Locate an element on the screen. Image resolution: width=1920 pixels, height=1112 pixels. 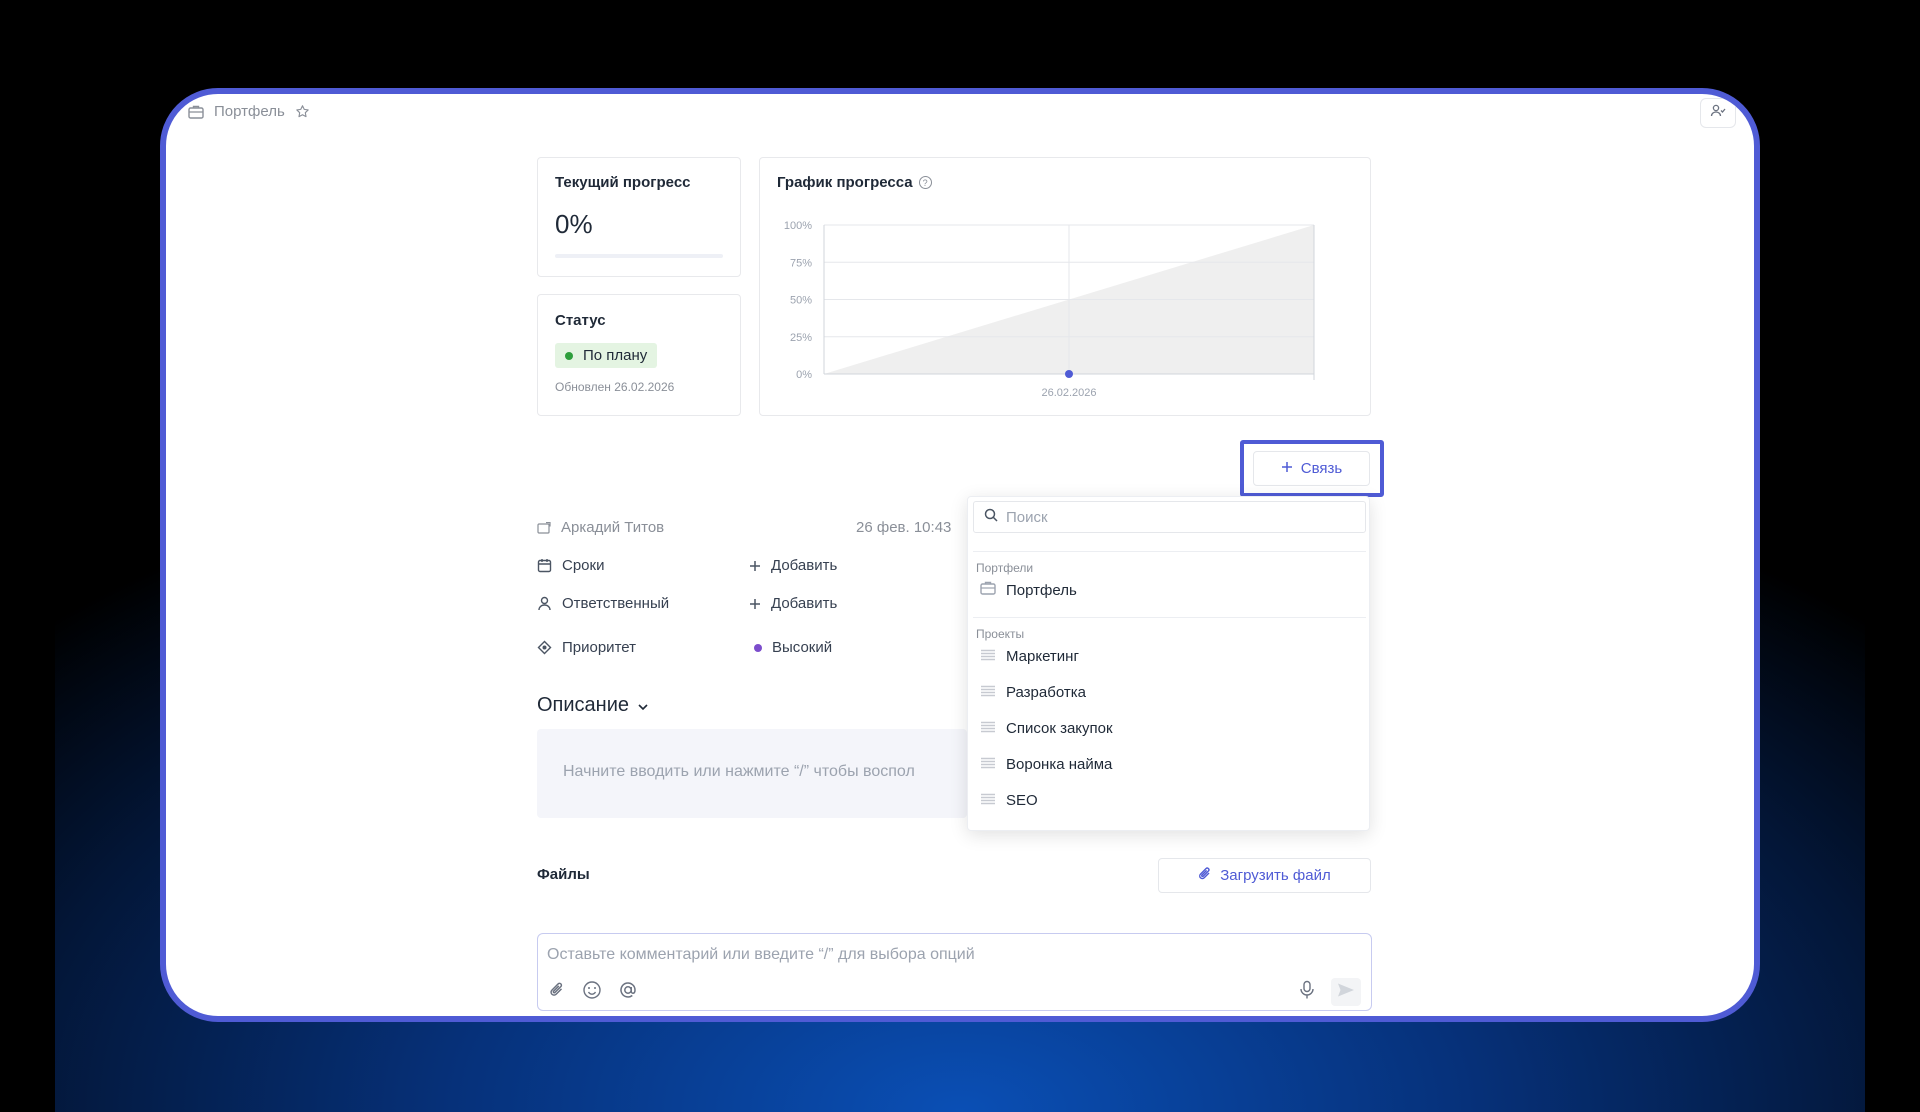
dropdown-item-project: Список закупок is located at coordinates (1169, 728).